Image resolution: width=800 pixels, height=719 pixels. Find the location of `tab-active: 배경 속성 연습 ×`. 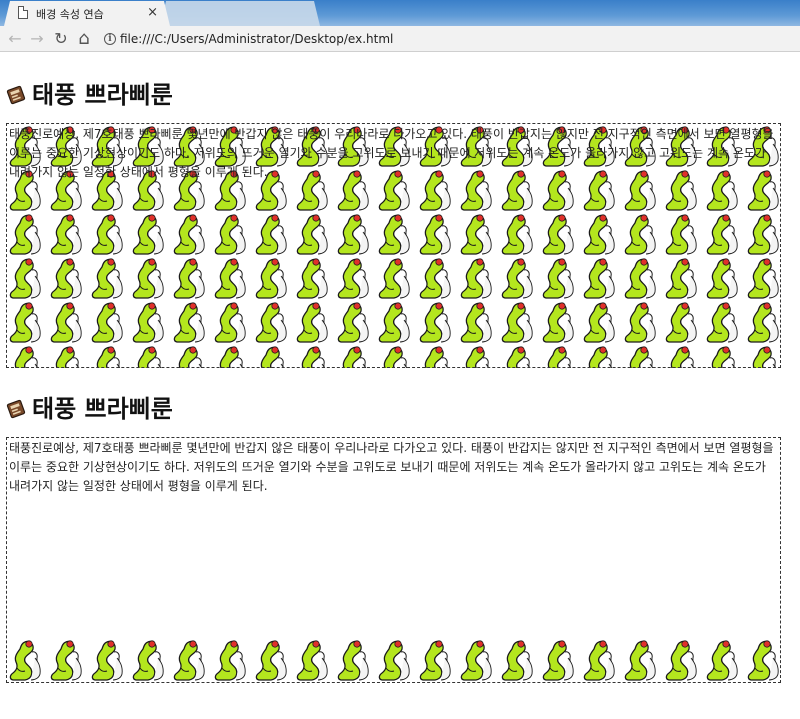

tab-active: 배경 속성 연습 × is located at coordinates (87, 13).